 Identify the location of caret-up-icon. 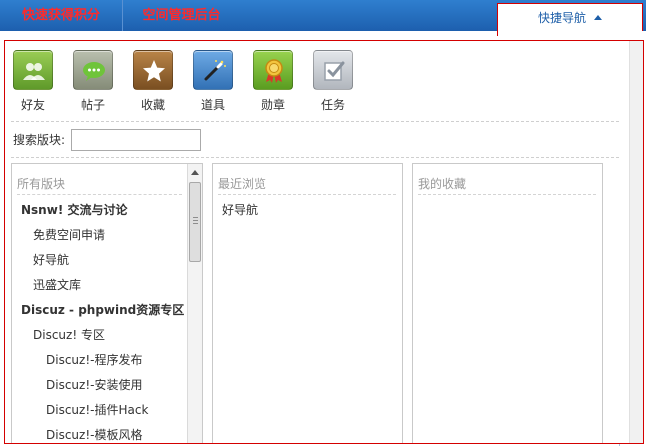
(598, 17).